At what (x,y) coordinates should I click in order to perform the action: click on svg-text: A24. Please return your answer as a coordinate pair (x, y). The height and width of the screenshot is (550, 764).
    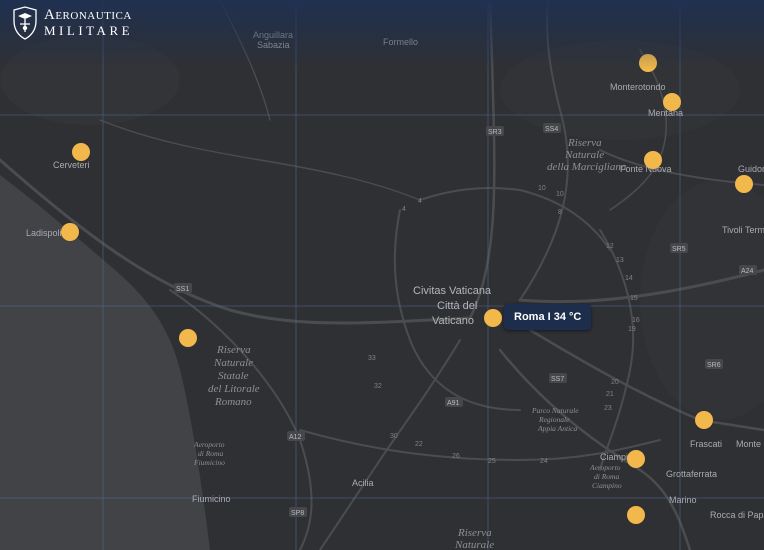
    Looking at the image, I should click on (747, 271).